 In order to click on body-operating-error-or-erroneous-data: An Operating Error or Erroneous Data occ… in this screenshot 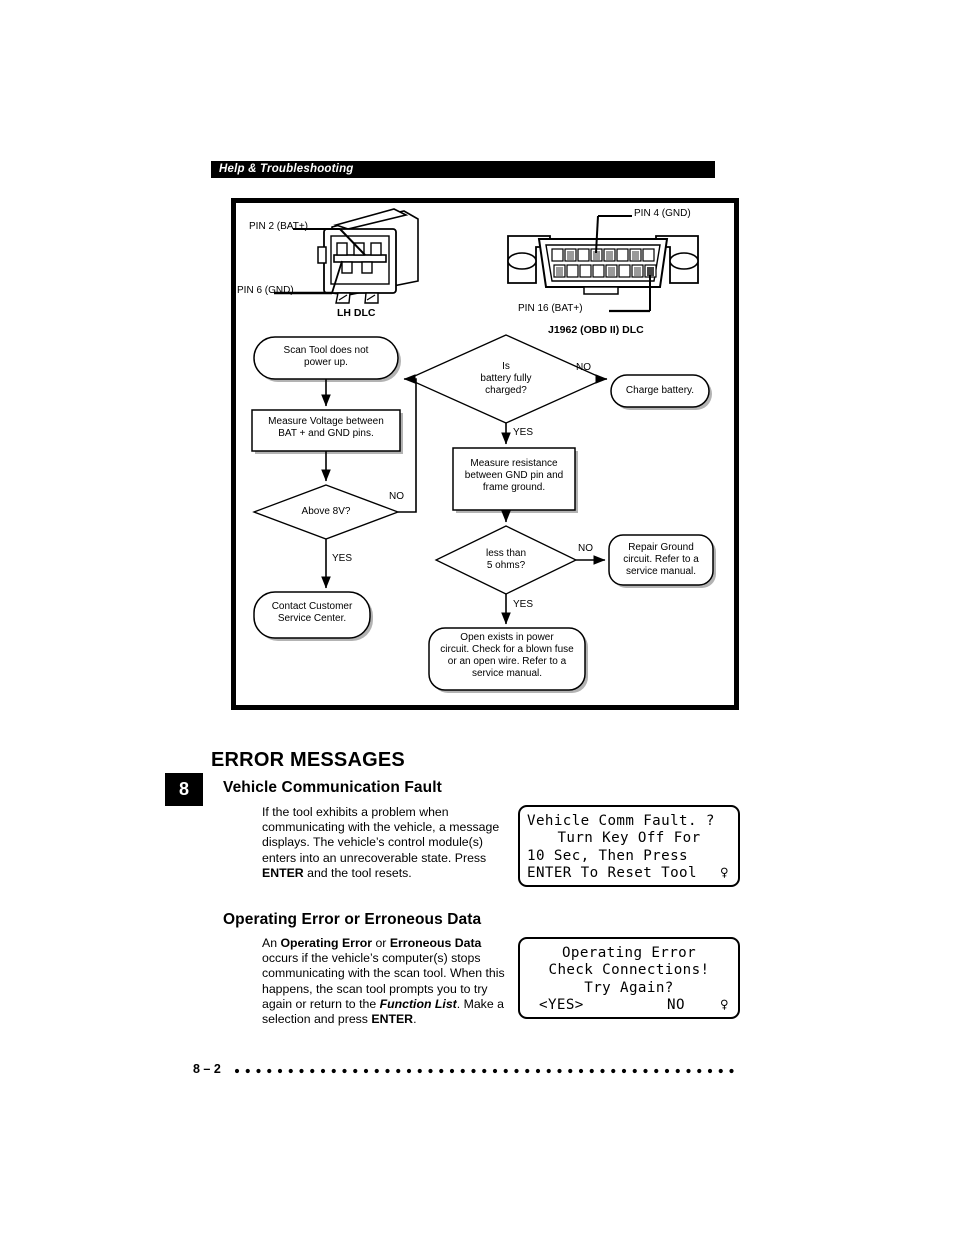, I will do `click(383, 981)`.